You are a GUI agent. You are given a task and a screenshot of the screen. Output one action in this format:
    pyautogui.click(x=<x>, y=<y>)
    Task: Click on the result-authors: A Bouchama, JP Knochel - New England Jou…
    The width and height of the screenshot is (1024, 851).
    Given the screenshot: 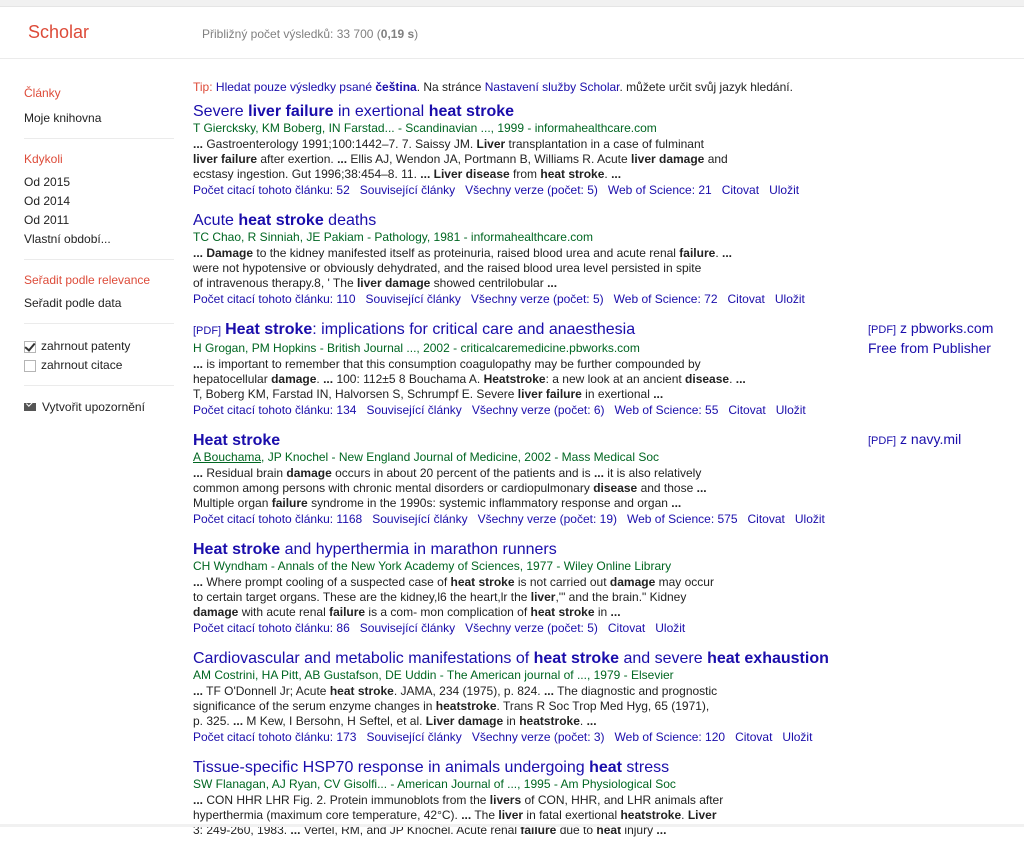 What is the action you would take?
    pyautogui.click(x=426, y=457)
    